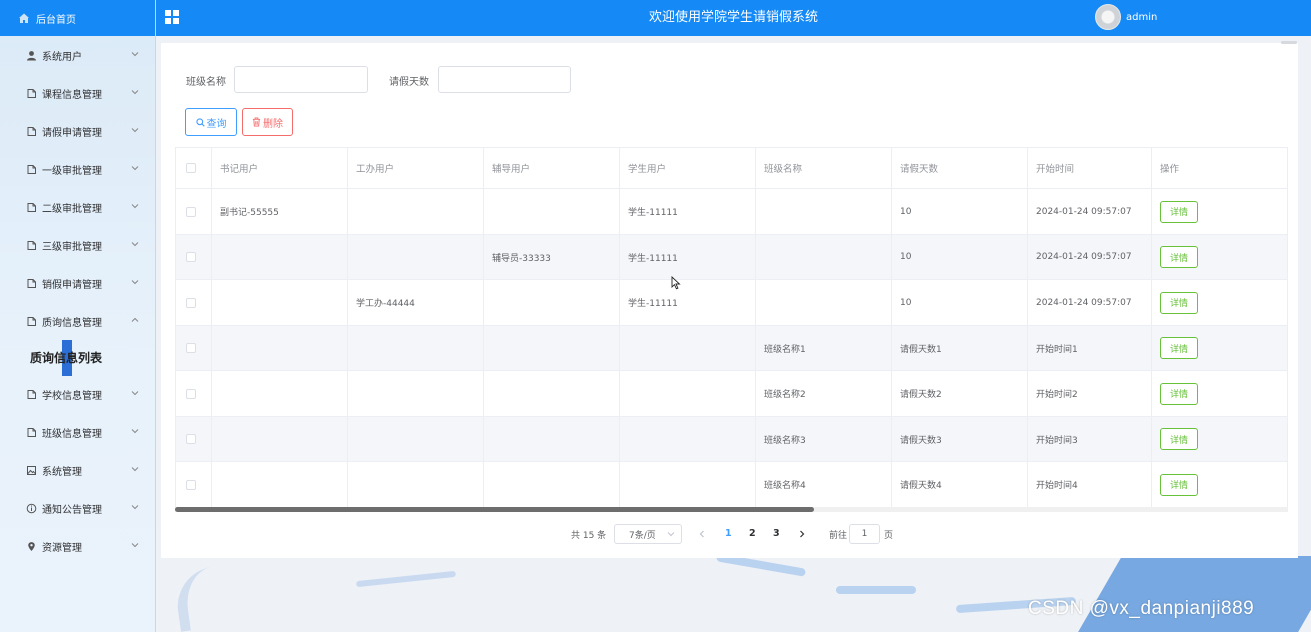  Describe the element at coordinates (802, 534) in the screenshot. I see `next-page-icon` at that location.